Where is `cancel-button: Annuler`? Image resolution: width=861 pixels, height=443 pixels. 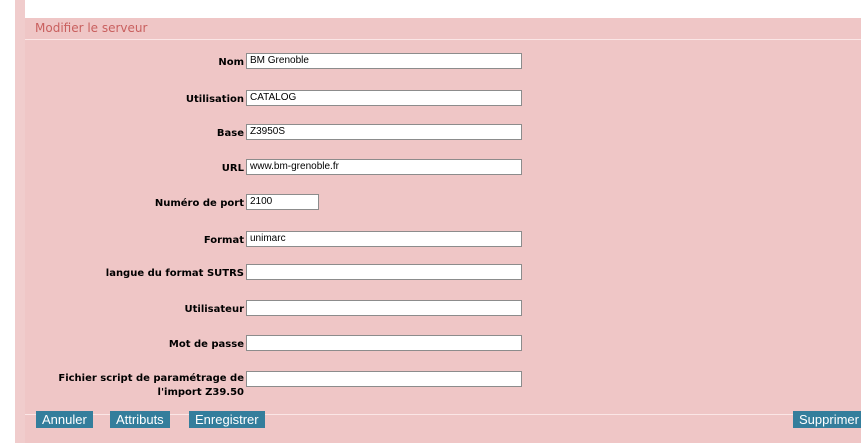 cancel-button: Annuler is located at coordinates (64, 419).